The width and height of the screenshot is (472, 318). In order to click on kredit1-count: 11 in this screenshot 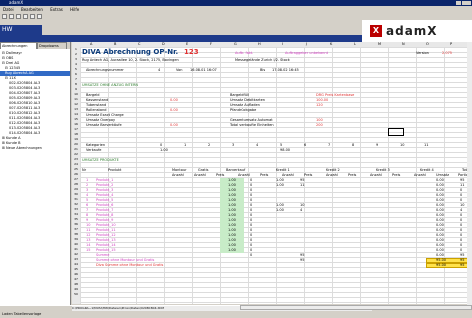, I will do `click(302, 185)`.